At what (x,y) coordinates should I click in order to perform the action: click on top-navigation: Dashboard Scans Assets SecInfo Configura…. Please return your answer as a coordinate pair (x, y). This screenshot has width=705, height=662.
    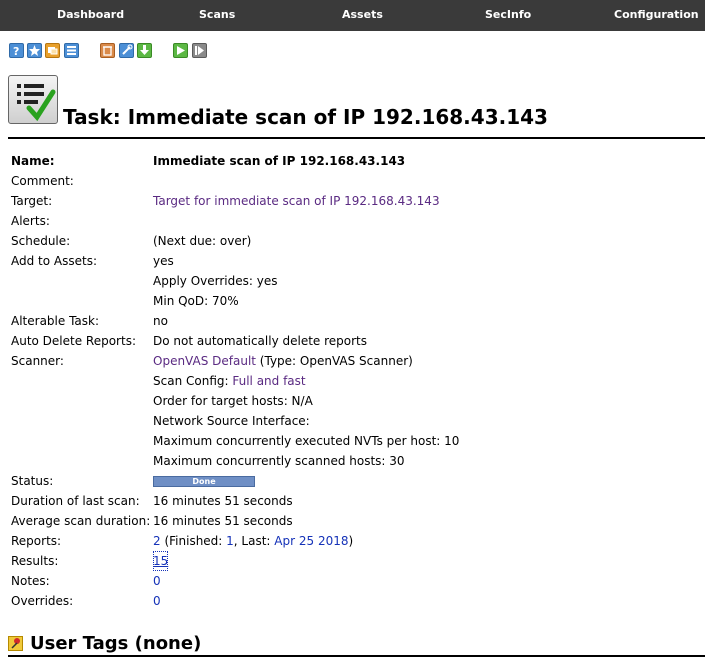
    Looking at the image, I should click on (352, 15).